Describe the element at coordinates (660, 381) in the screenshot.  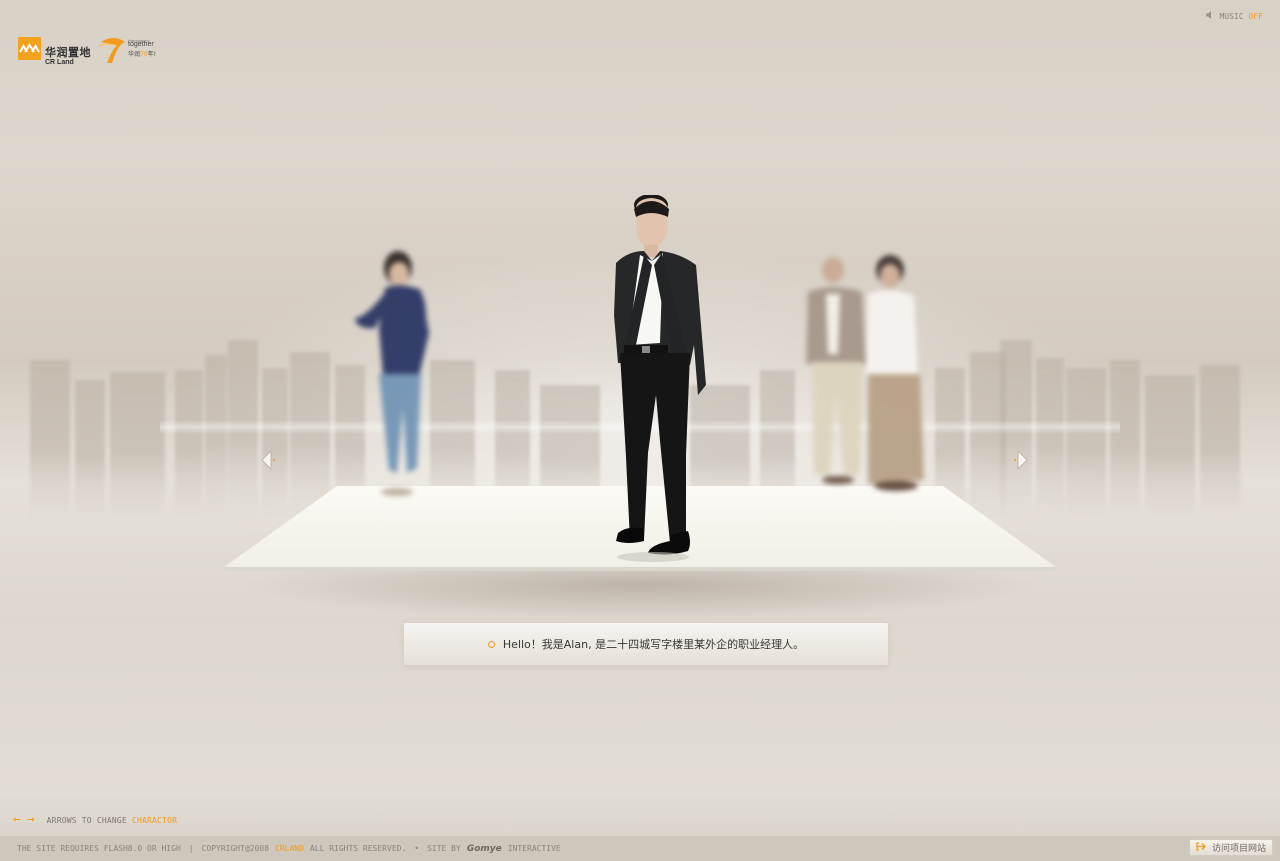
I see `character-alan` at that location.